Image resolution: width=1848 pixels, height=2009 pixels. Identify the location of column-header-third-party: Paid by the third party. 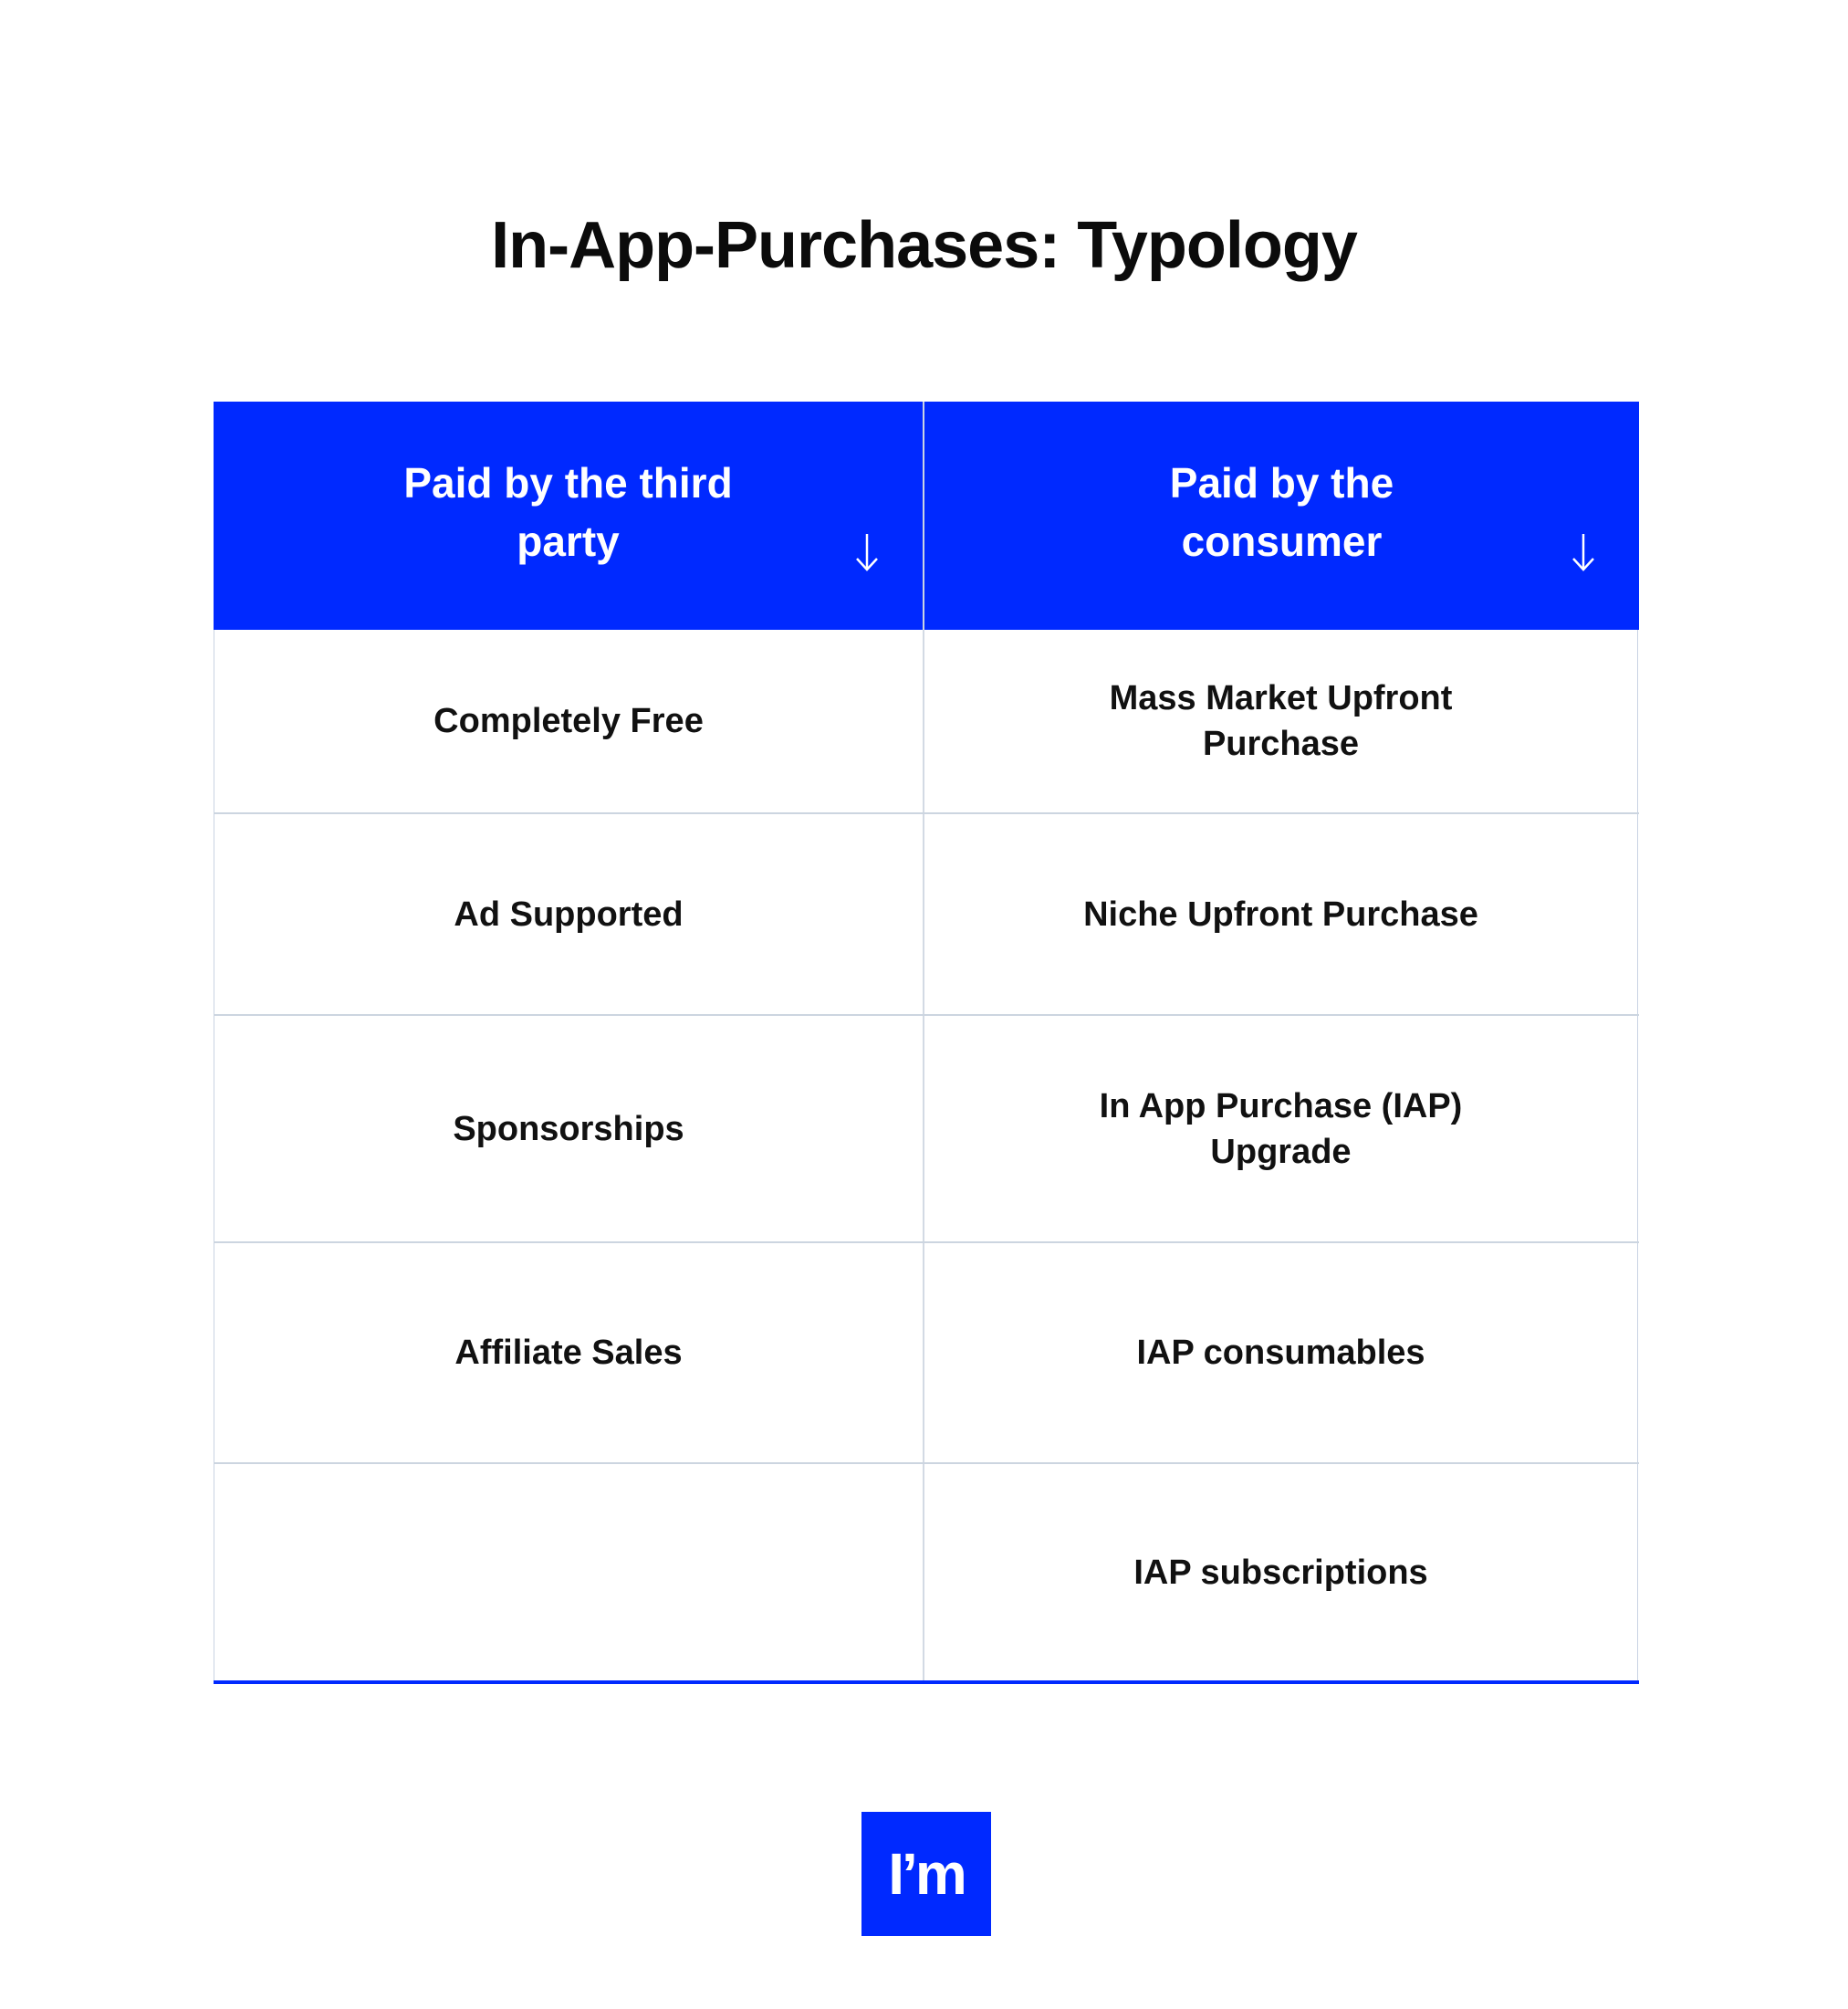
(569, 516).